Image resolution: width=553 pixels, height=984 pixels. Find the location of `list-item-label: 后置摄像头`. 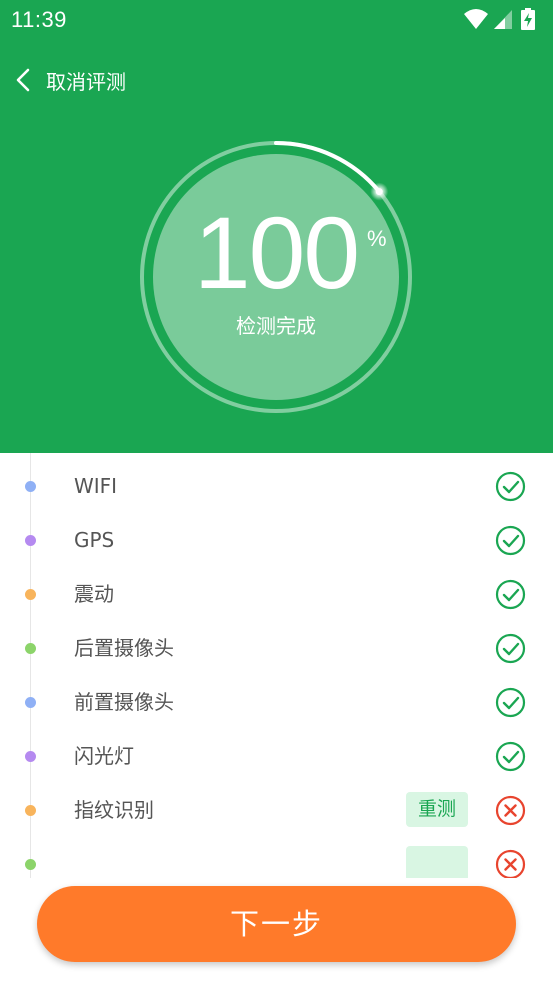

list-item-label: 后置摄像头 is located at coordinates (124, 648).